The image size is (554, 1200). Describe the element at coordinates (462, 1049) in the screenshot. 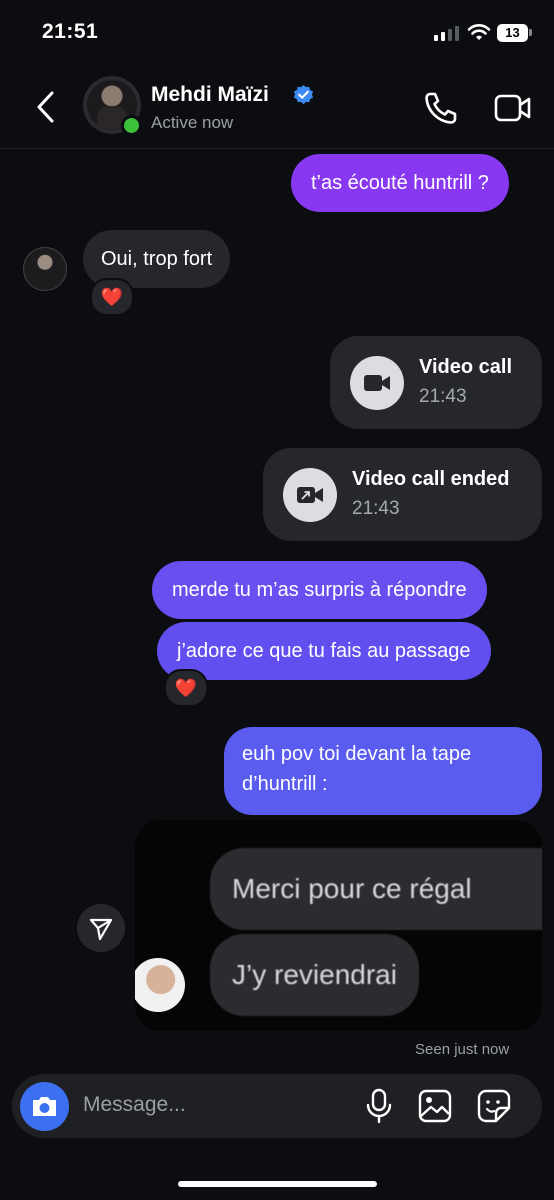

I see `seen-status: Seen just now` at that location.